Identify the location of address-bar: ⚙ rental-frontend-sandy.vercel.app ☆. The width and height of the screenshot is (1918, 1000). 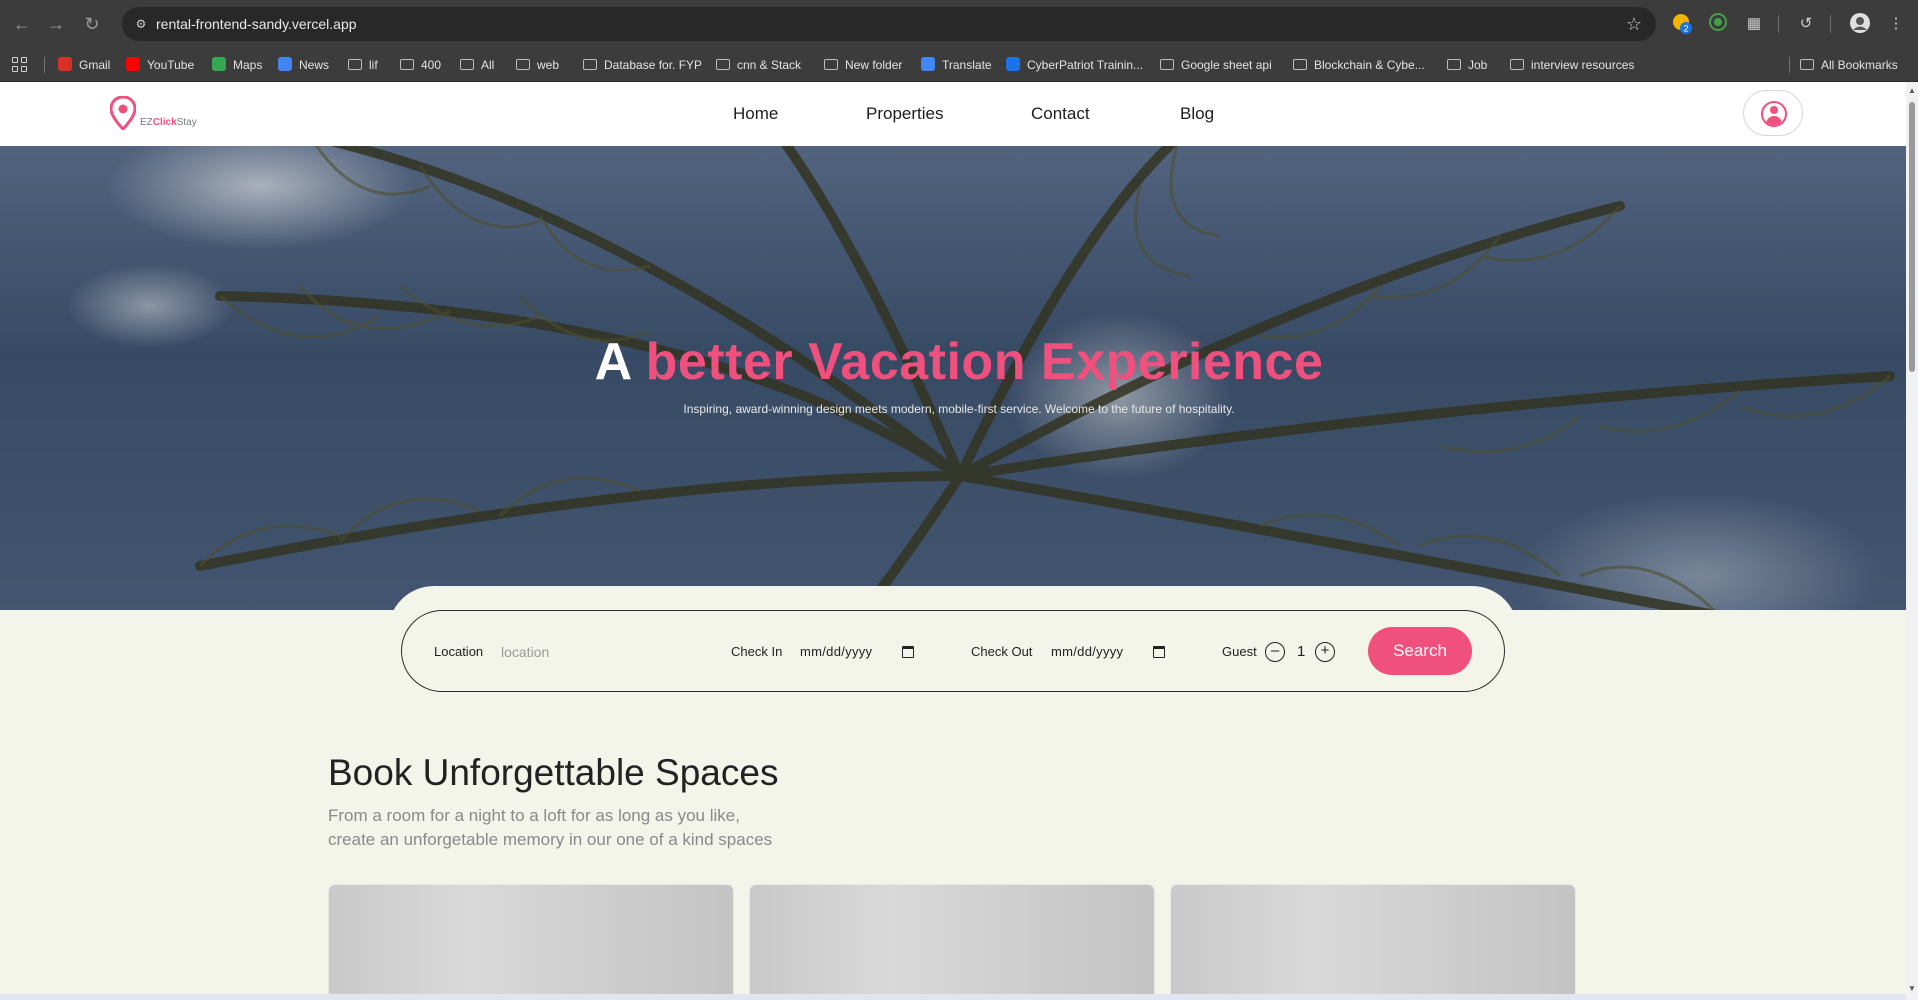
(889, 24).